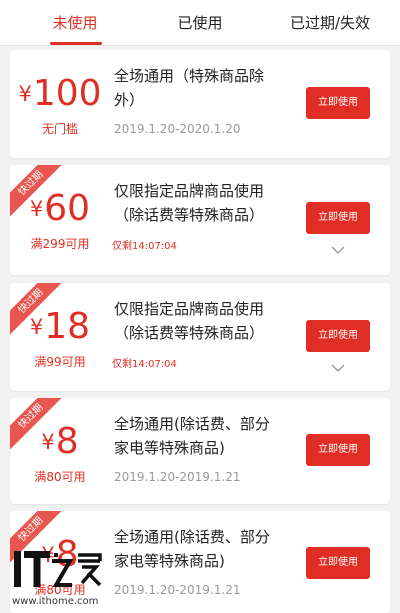 This screenshot has height=613, width=400. I want to click on coupon-amount: 8, so click(67, 441).